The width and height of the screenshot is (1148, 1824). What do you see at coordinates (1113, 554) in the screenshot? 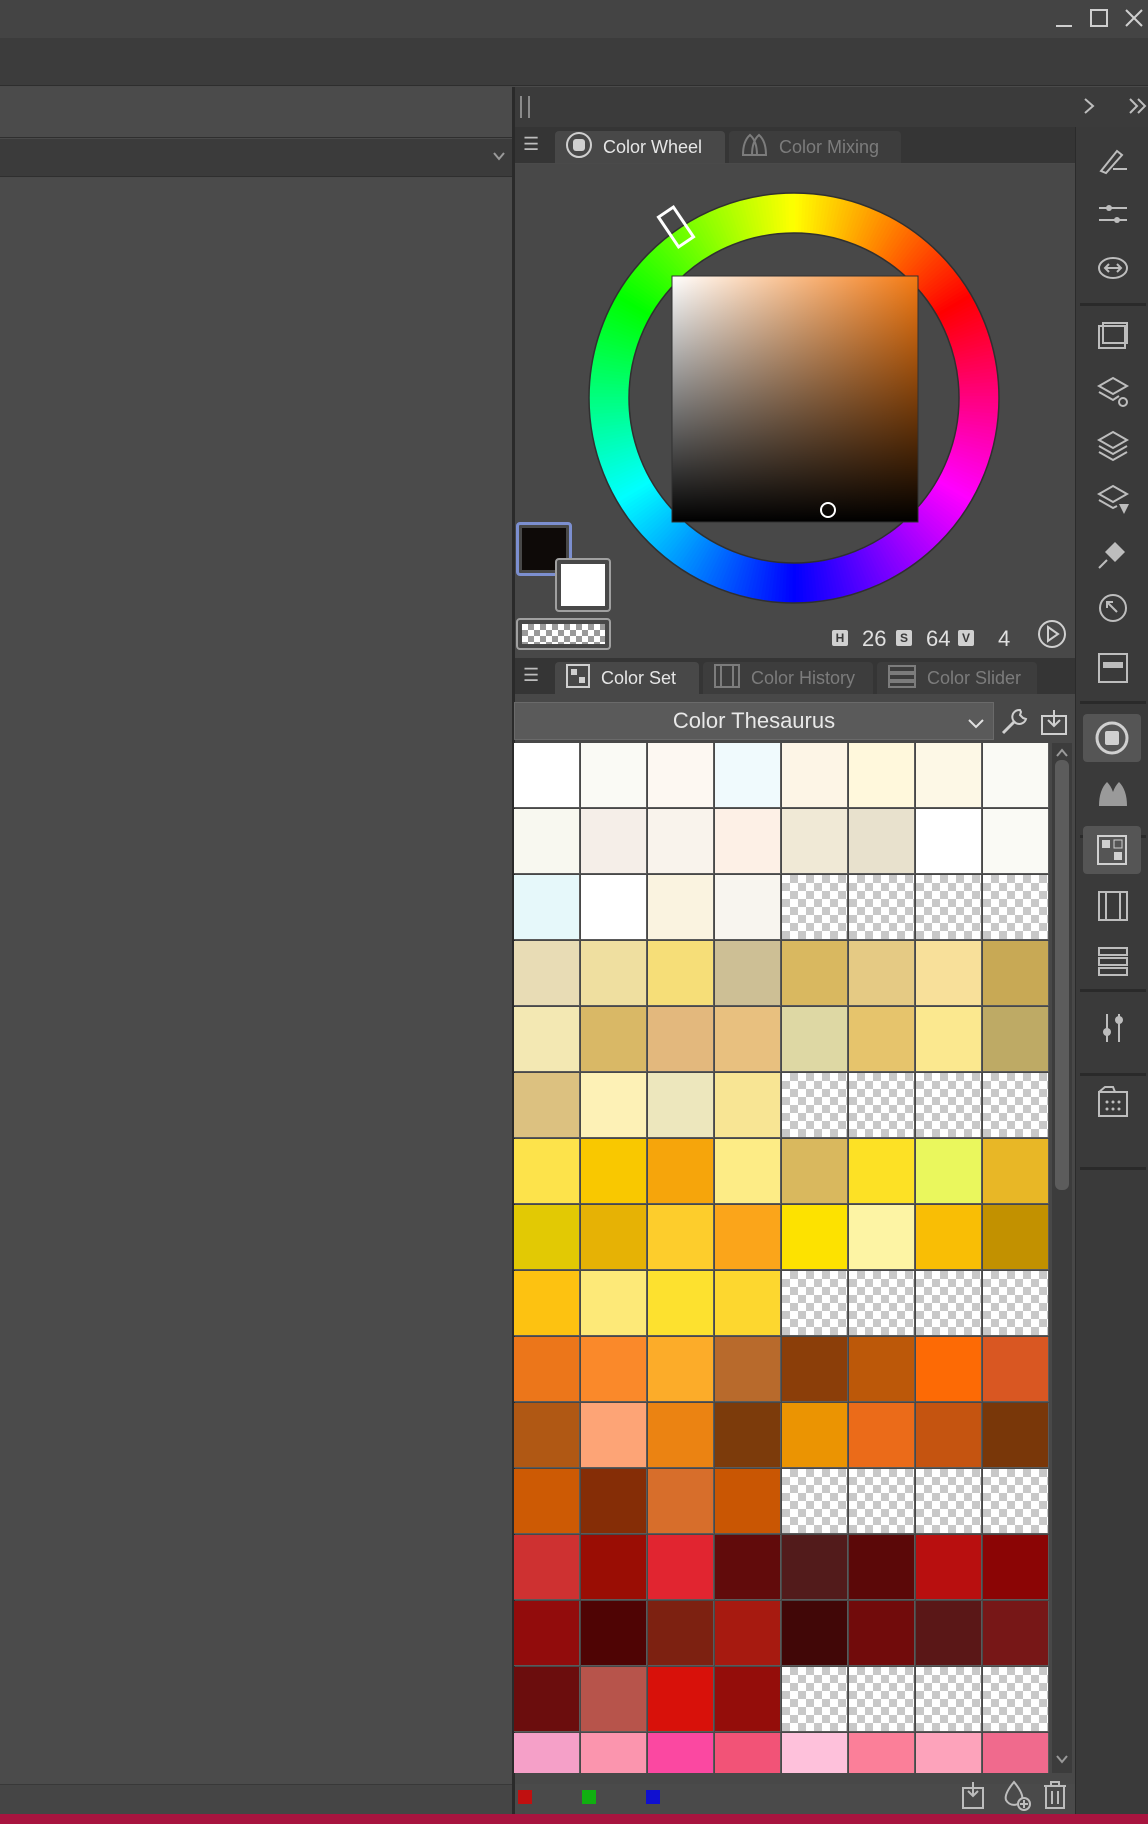
I see `fill-icon` at bounding box center [1113, 554].